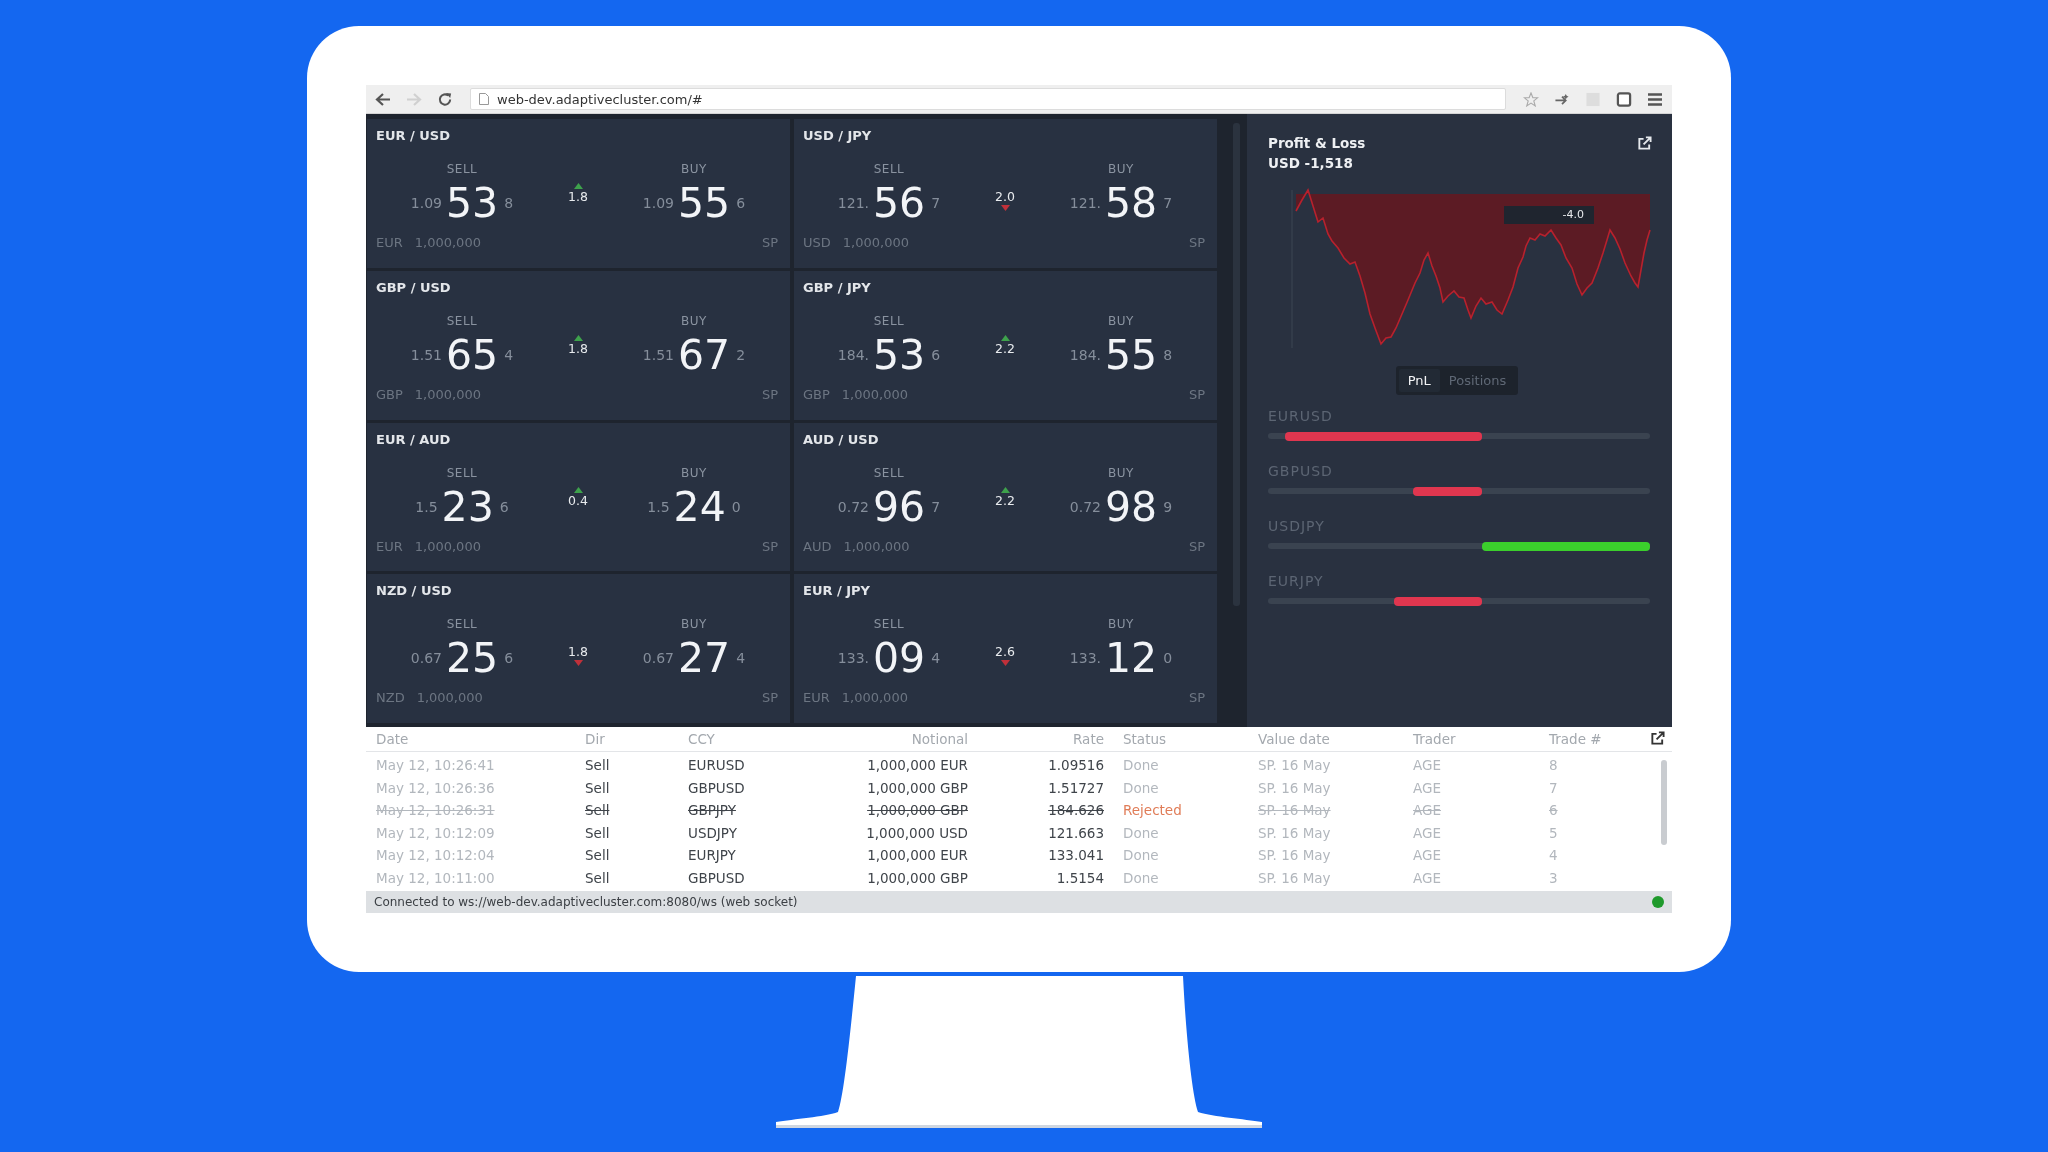 The width and height of the screenshot is (2048, 1152). What do you see at coordinates (712, 855) in the screenshot?
I see `table-cell: EURJPY` at bounding box center [712, 855].